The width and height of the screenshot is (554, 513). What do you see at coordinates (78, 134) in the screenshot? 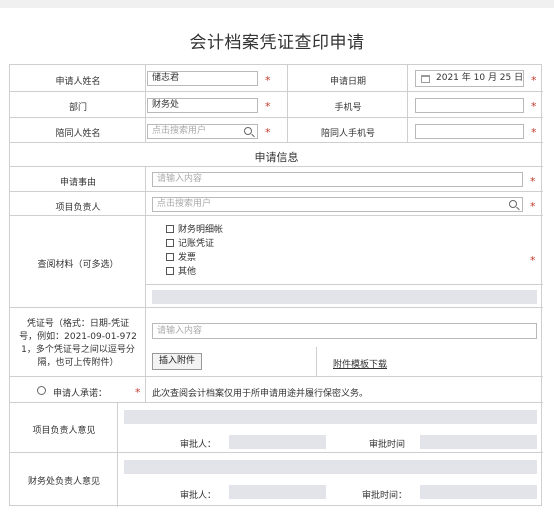
I see `companion-label: 陪同人姓名` at bounding box center [78, 134].